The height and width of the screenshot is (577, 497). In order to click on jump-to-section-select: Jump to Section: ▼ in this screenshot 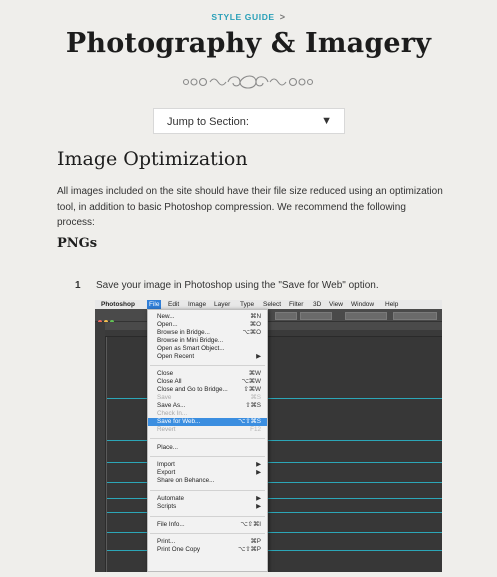, I will do `click(249, 121)`.